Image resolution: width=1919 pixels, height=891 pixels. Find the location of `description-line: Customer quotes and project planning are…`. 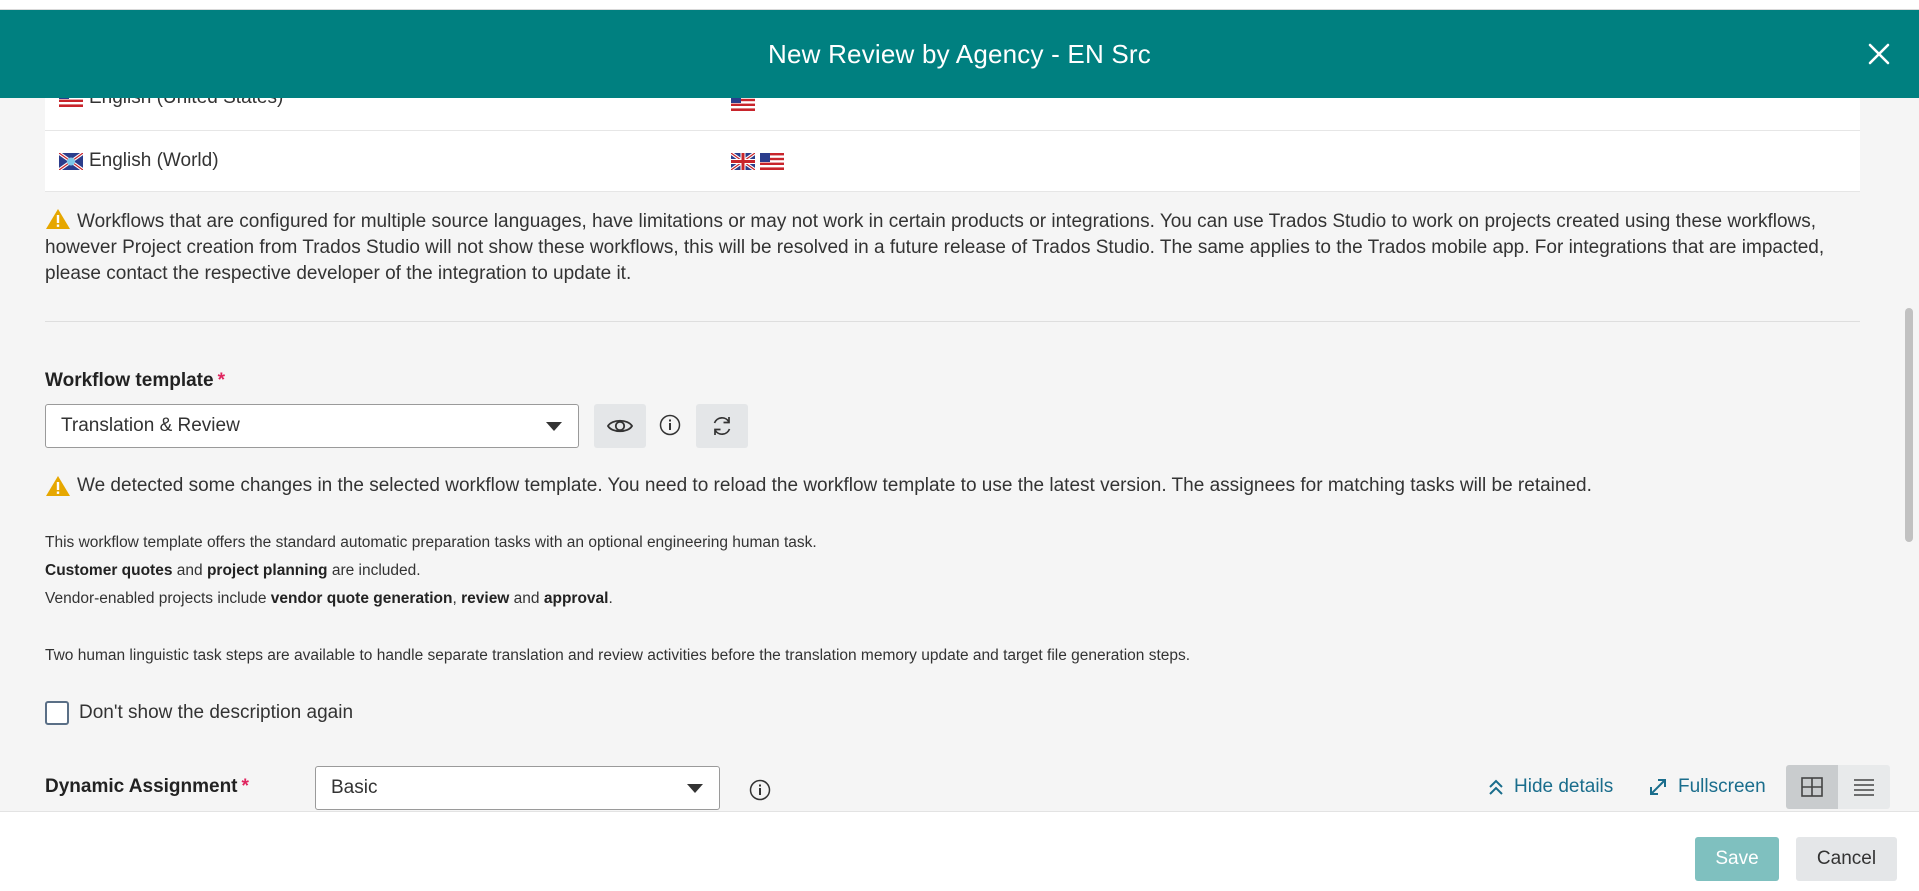

description-line: Customer quotes and project planning are… is located at coordinates (233, 570).